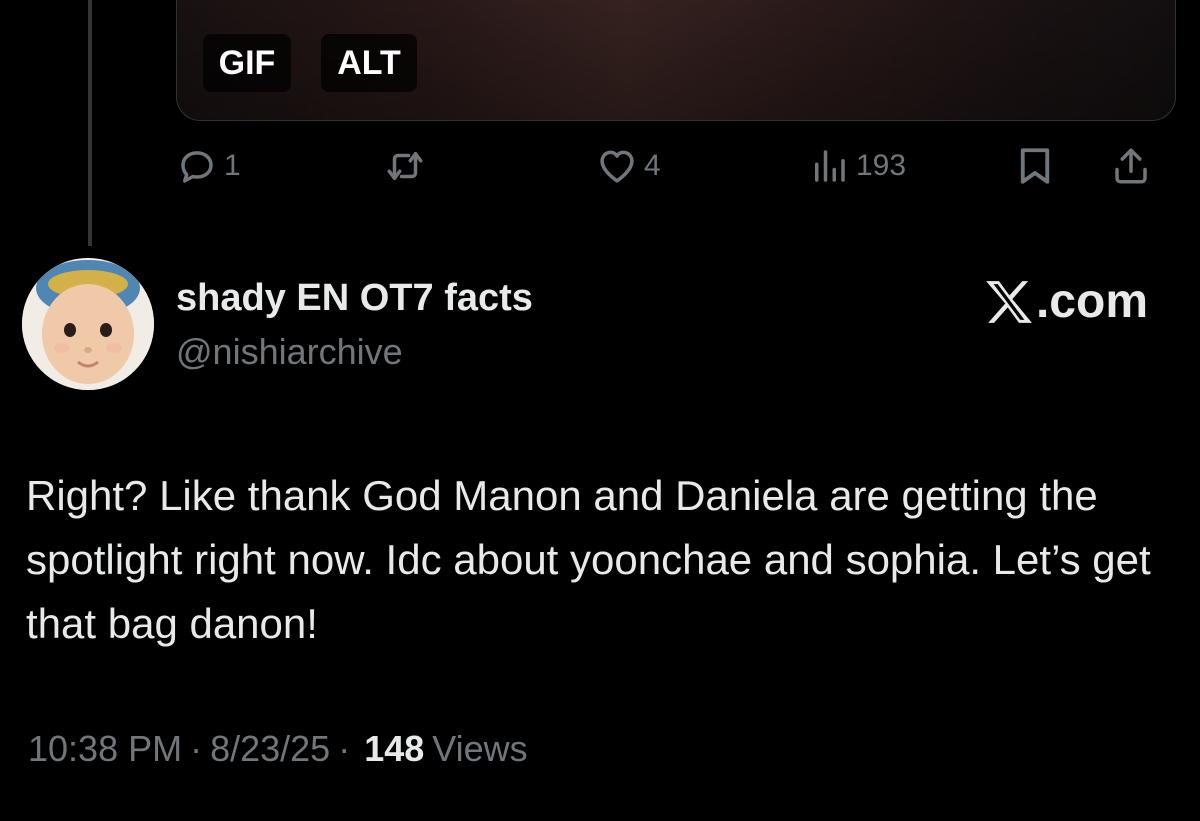  I want to click on author-avatar, so click(88, 324).